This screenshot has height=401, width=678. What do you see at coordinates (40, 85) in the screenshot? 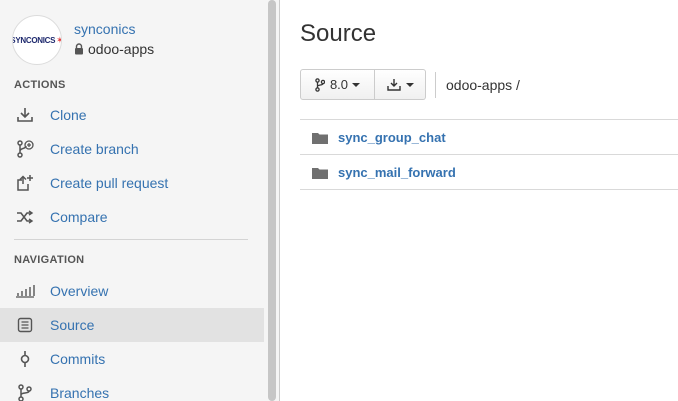
I see `actions-section-title: ACTIONS` at bounding box center [40, 85].